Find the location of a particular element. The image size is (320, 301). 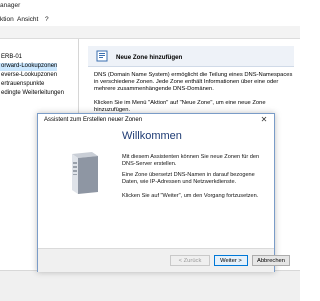

info-icon is located at coordinates (102, 56).